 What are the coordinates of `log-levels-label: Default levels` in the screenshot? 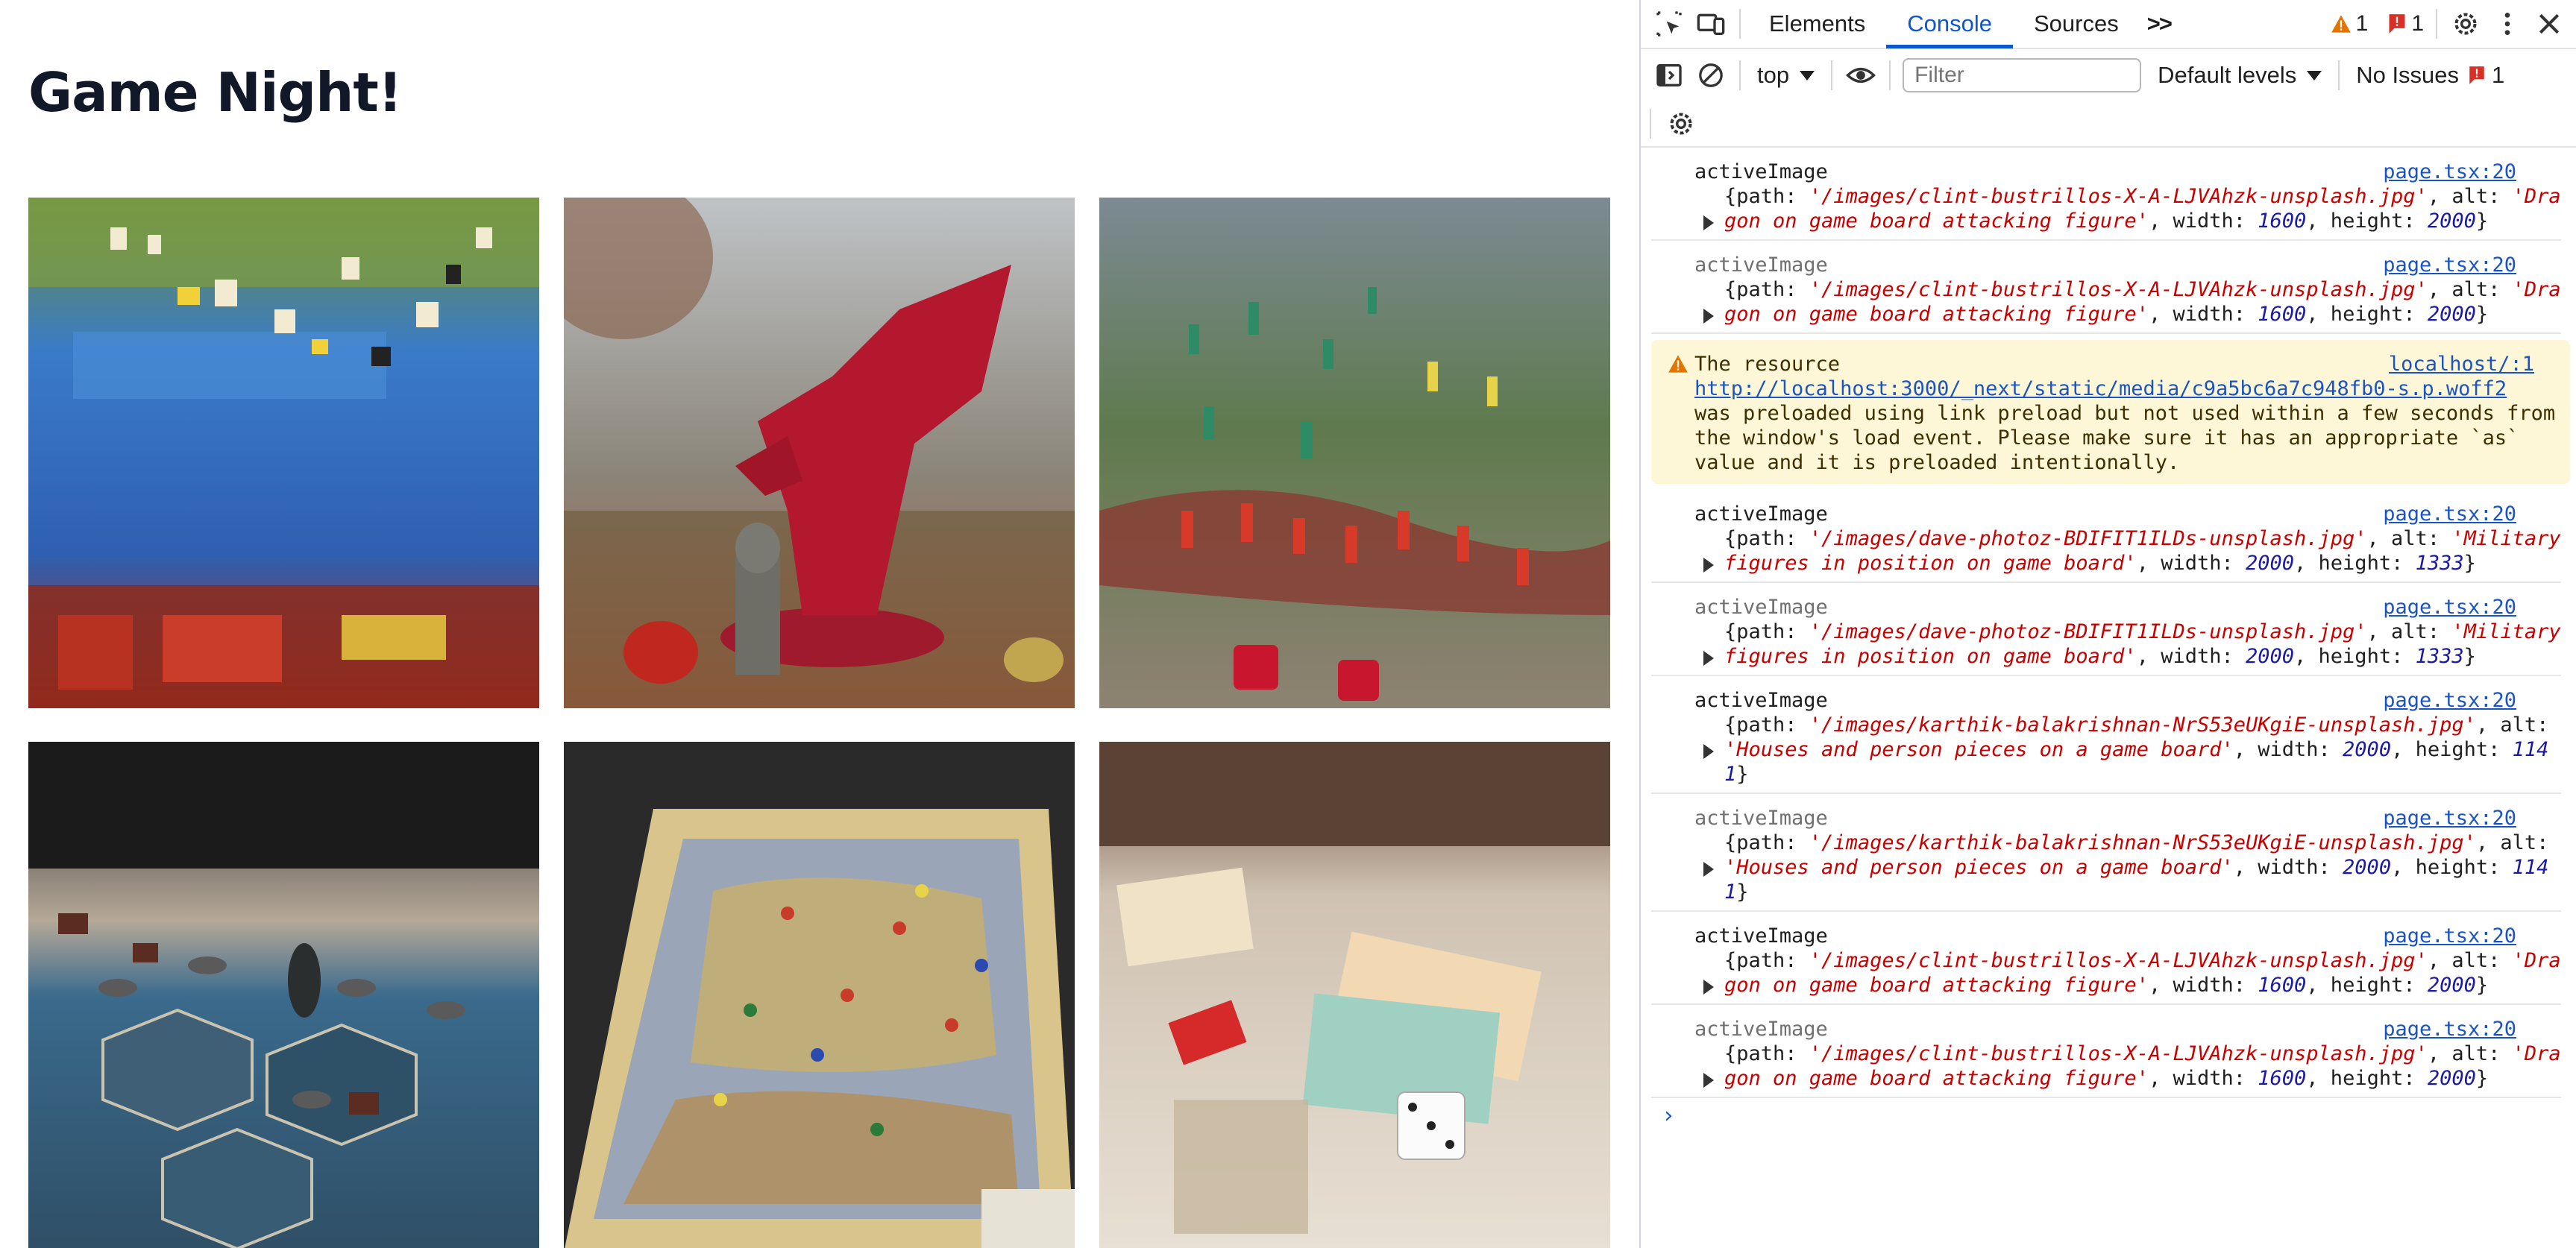 It's located at (2227, 75).